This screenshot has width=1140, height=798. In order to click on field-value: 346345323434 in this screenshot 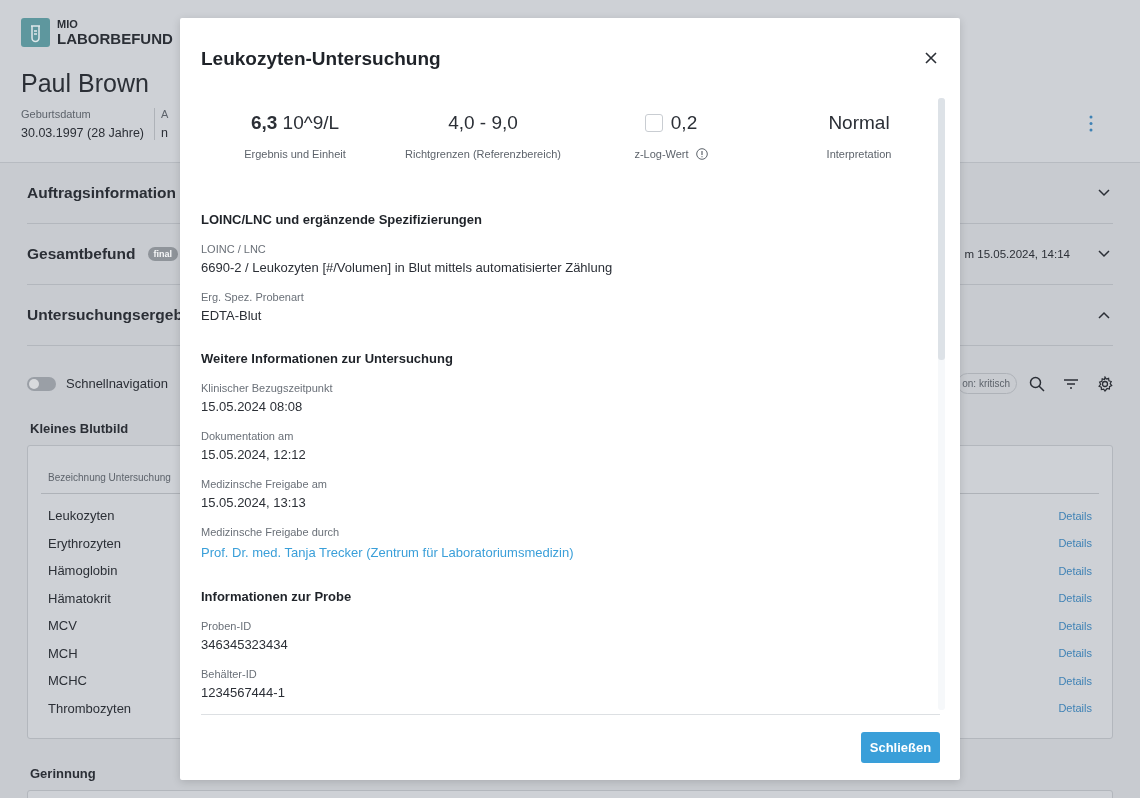, I will do `click(245, 644)`.